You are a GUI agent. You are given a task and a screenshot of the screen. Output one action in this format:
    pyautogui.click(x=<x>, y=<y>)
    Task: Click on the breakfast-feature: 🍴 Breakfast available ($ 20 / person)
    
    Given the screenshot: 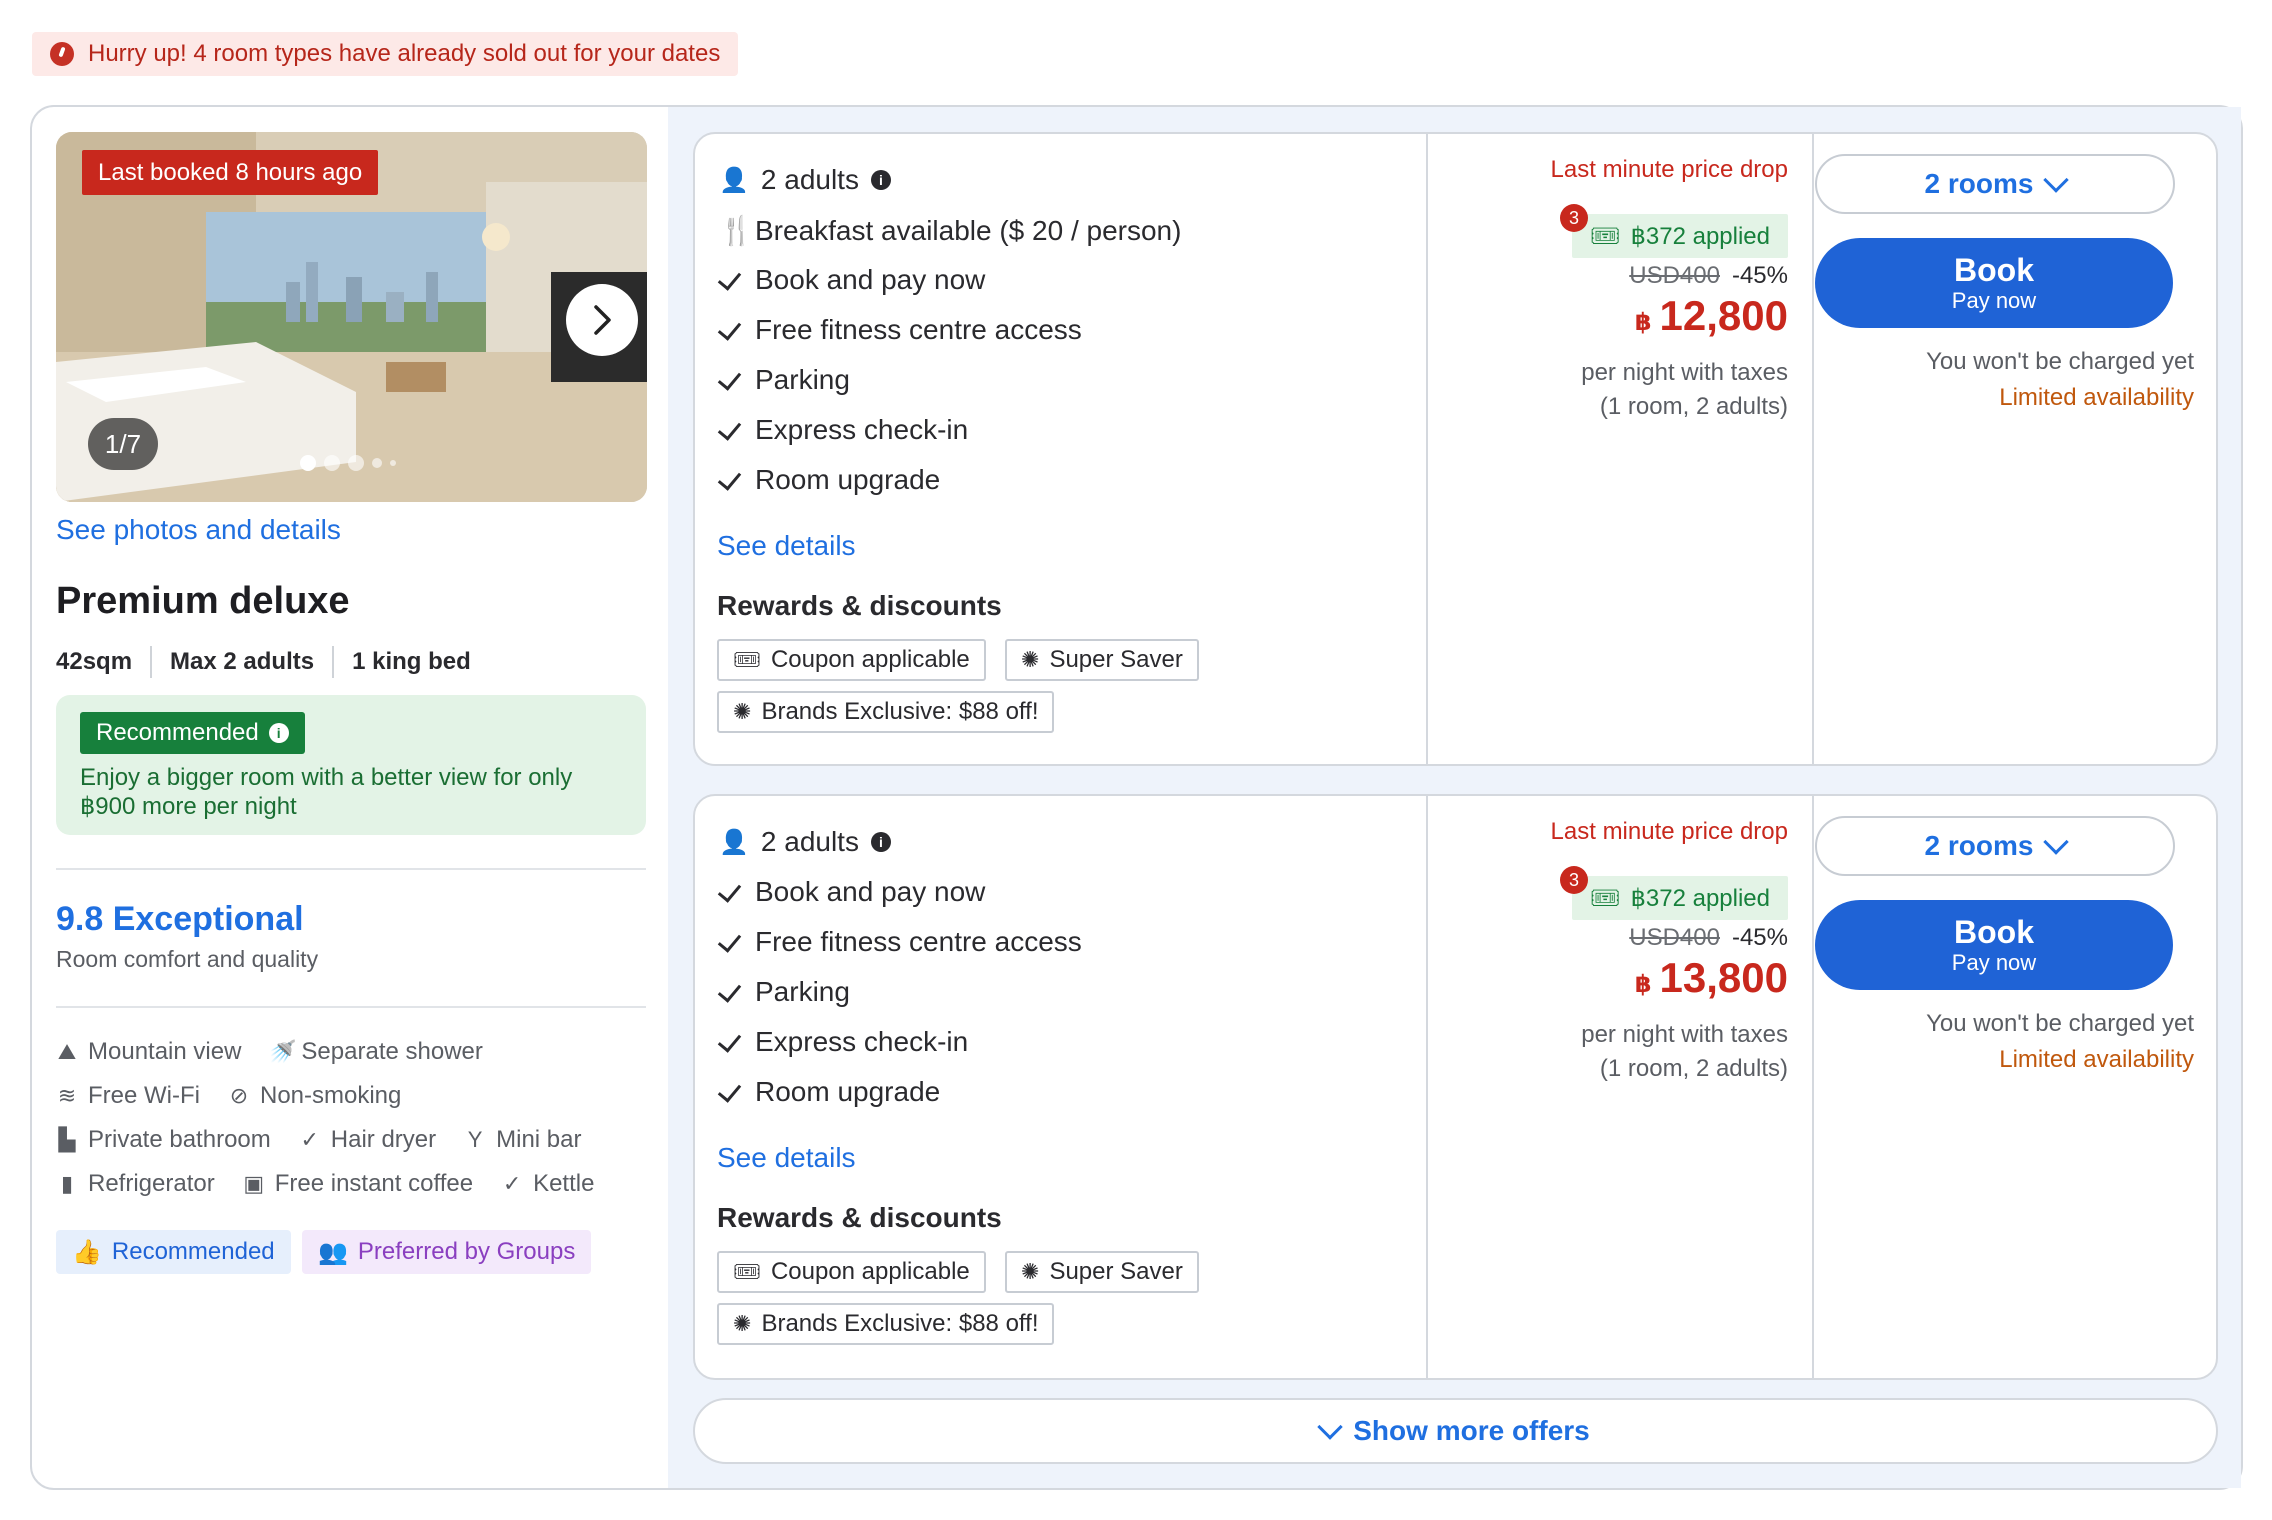 What is the action you would take?
    pyautogui.click(x=950, y=230)
    